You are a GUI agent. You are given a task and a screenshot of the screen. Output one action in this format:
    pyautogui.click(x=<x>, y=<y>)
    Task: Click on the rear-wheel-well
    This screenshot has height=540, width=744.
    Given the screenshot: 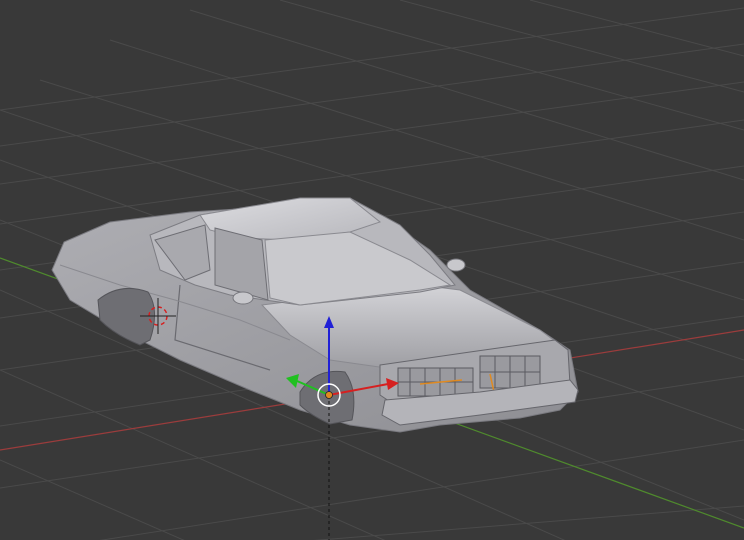 What is the action you would take?
    pyautogui.click(x=126, y=316)
    